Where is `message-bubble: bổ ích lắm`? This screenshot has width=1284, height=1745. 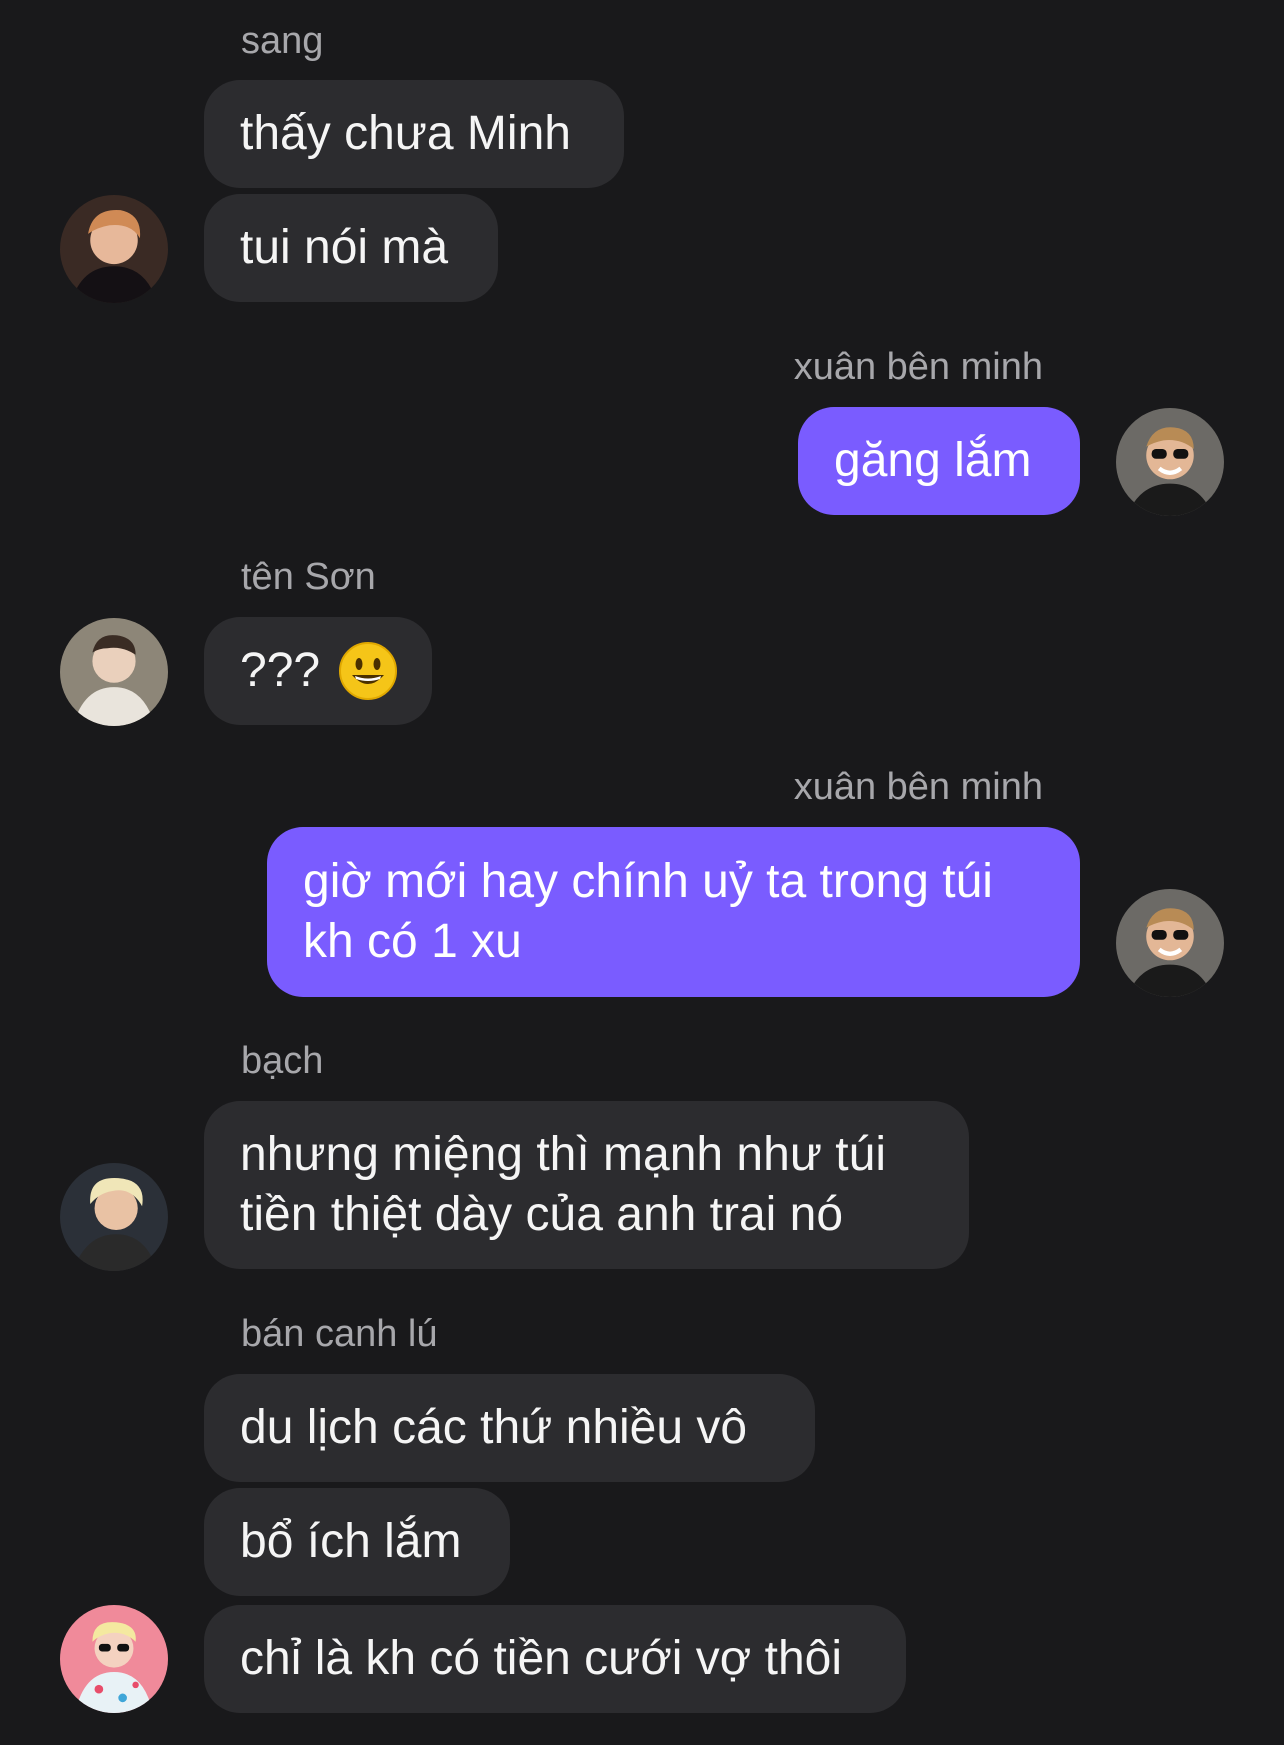
message-bubble: bổ ích lắm is located at coordinates (357, 1542).